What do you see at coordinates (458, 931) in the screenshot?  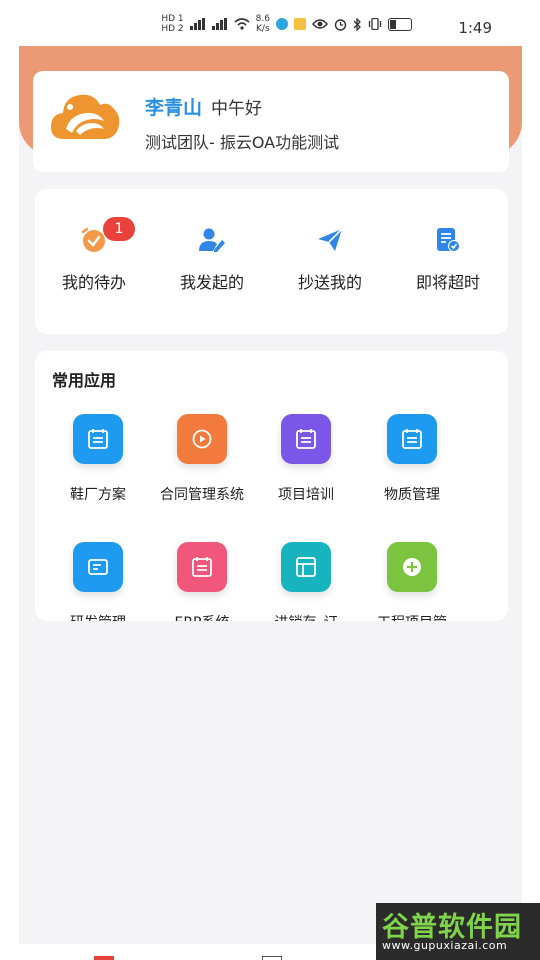 I see `site-watermark: 谷普软件园 www.gupuxiazai.com` at bounding box center [458, 931].